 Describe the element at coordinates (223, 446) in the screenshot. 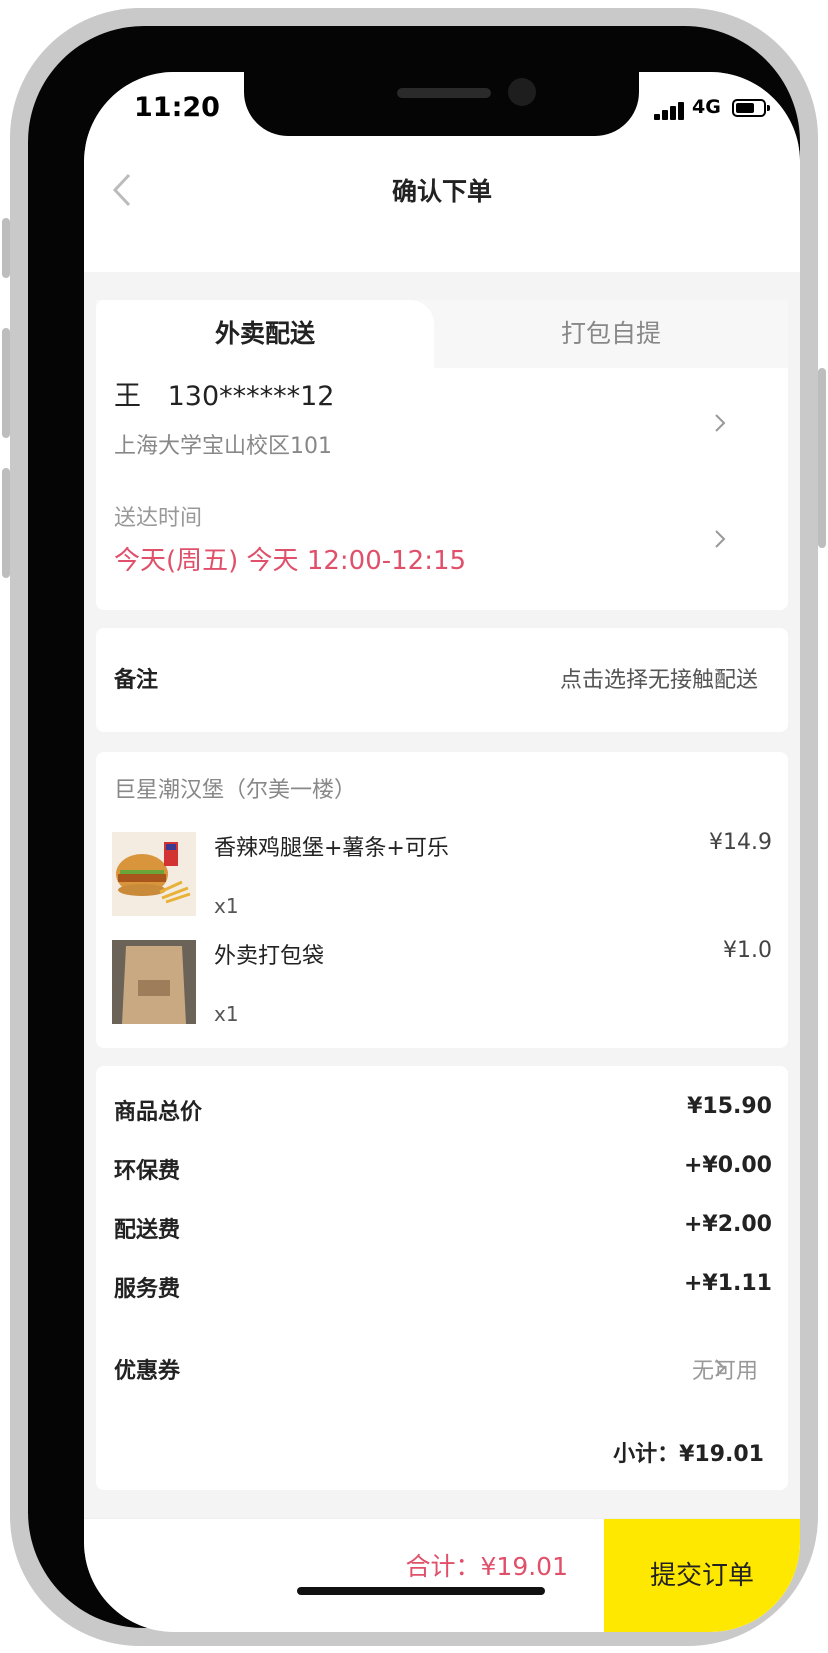

I see `address-detail: 上海大学宝山校区101` at that location.